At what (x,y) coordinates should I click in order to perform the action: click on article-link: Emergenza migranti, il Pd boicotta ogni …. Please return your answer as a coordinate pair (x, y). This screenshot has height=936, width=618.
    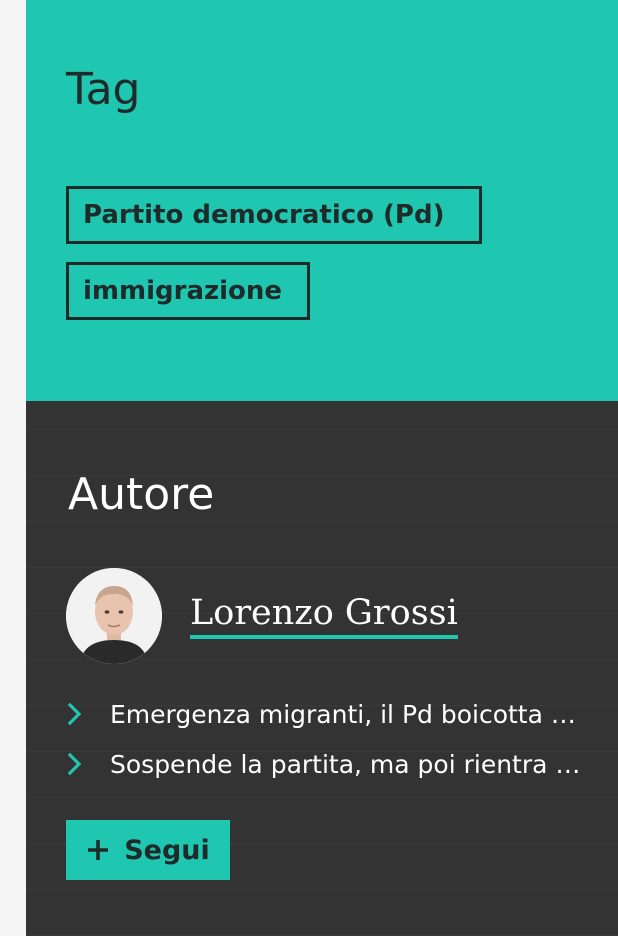
    Looking at the image, I should click on (348, 714).